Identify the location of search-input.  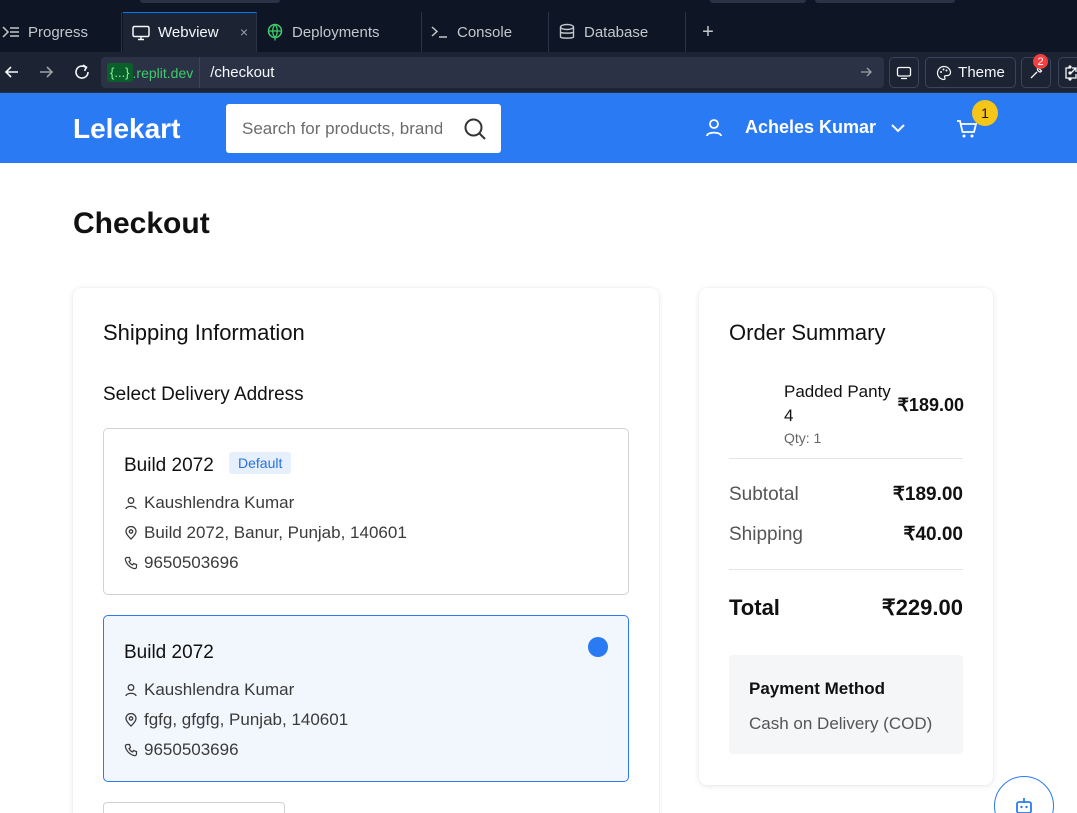
(342, 129).